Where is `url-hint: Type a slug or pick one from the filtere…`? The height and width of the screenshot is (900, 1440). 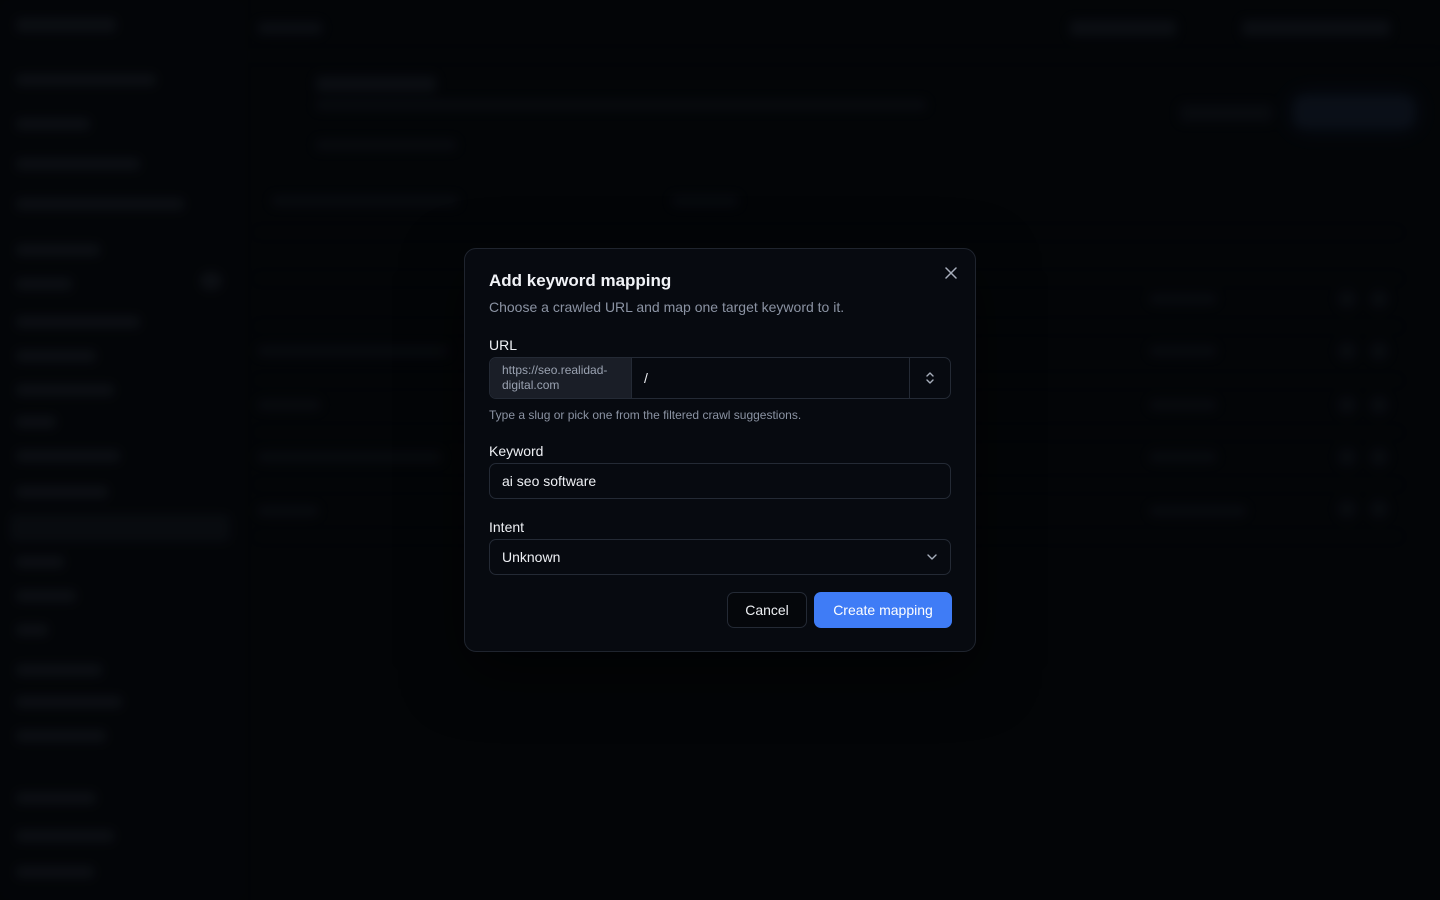
url-hint: Type a slug or pick one from the filtere… is located at coordinates (645, 415).